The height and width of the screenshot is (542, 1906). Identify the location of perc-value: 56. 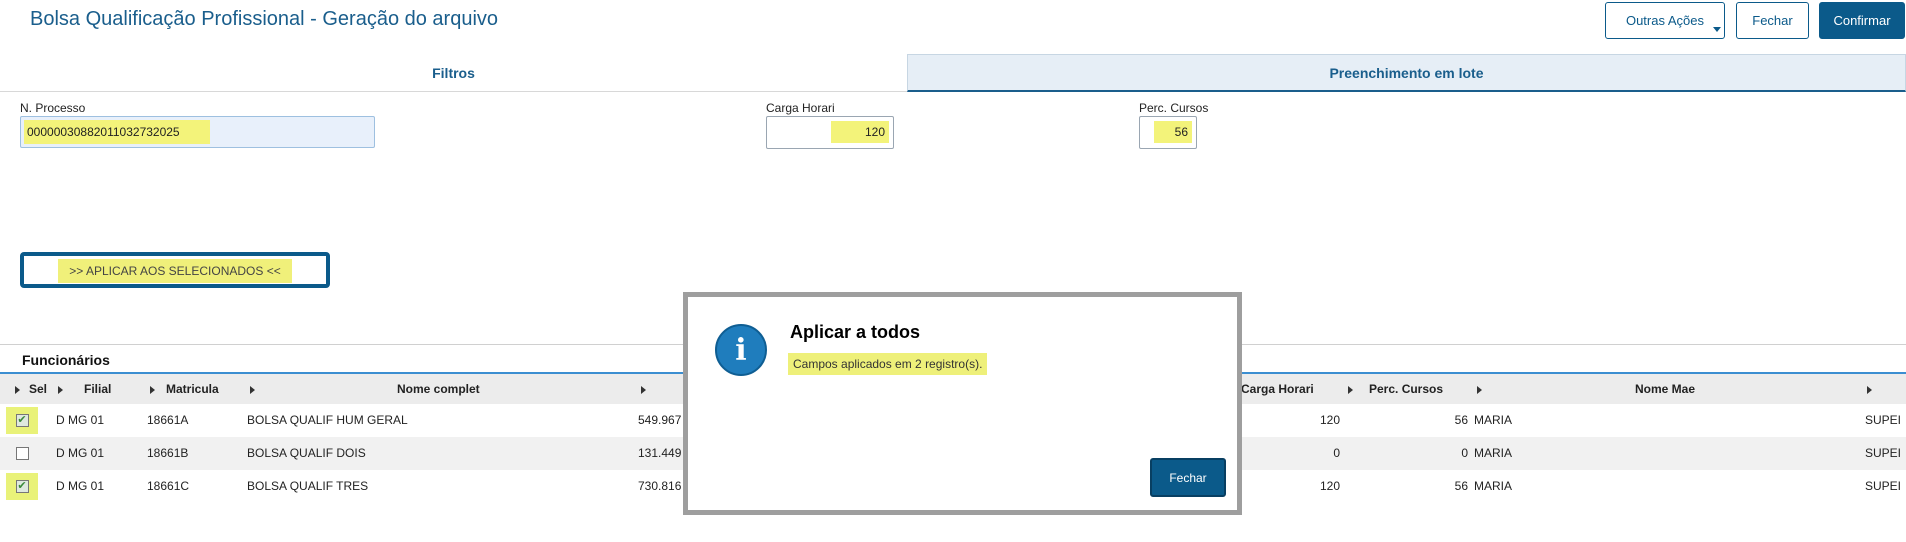
(1173, 132).